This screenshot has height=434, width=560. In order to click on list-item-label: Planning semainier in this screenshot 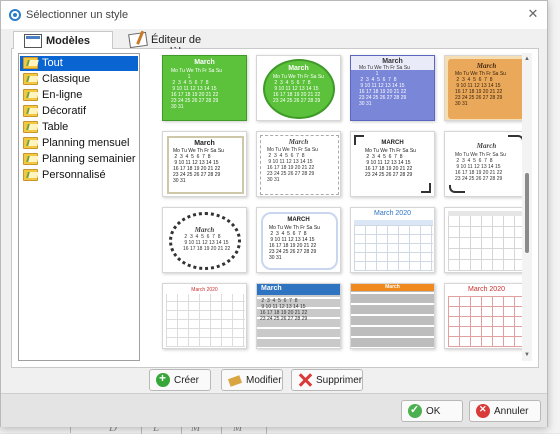, I will do `click(89, 159)`.